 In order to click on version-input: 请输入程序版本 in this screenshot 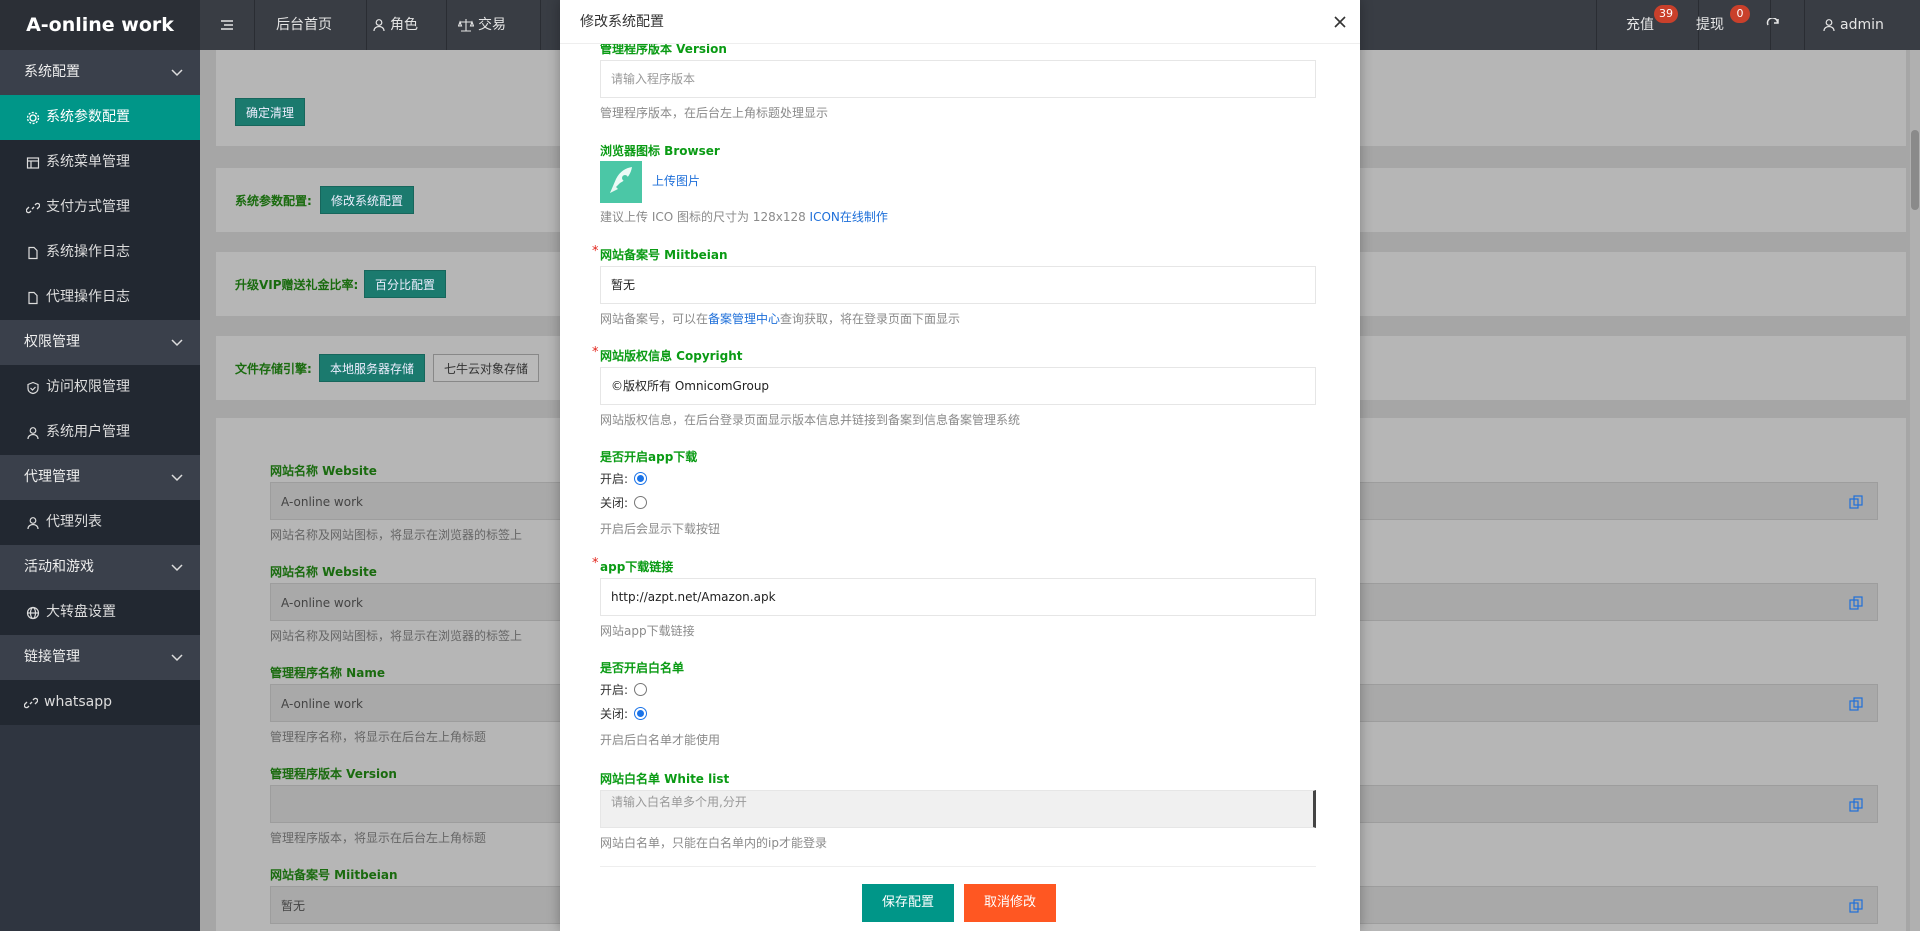, I will do `click(958, 79)`.